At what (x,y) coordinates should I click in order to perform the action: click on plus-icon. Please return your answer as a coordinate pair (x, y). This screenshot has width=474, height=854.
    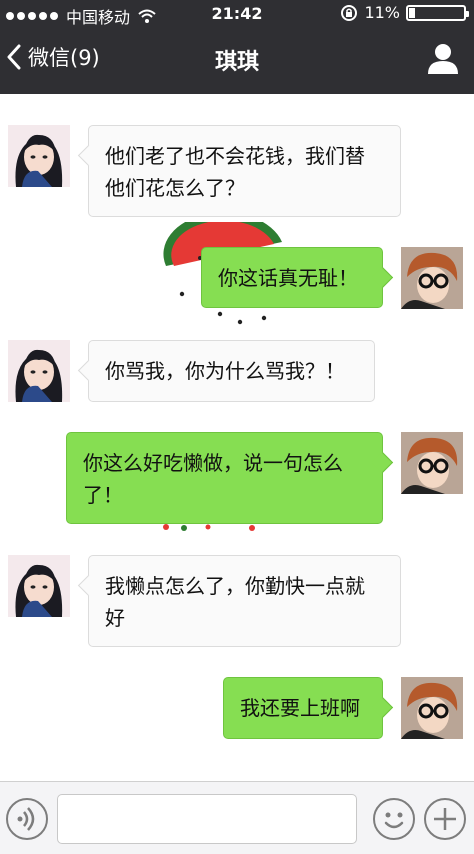
    Looking at the image, I should click on (445, 819).